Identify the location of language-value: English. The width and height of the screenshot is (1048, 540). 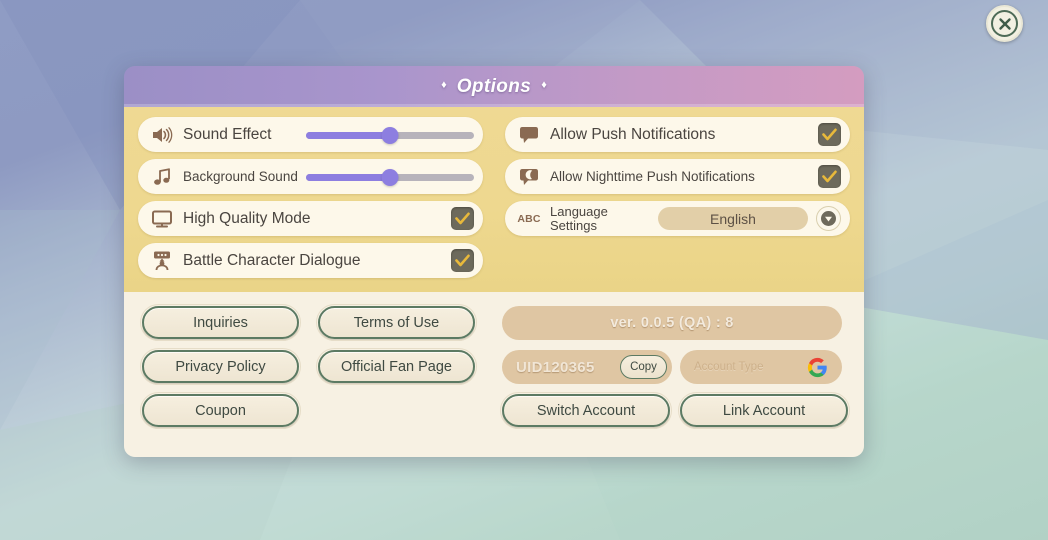
(733, 218).